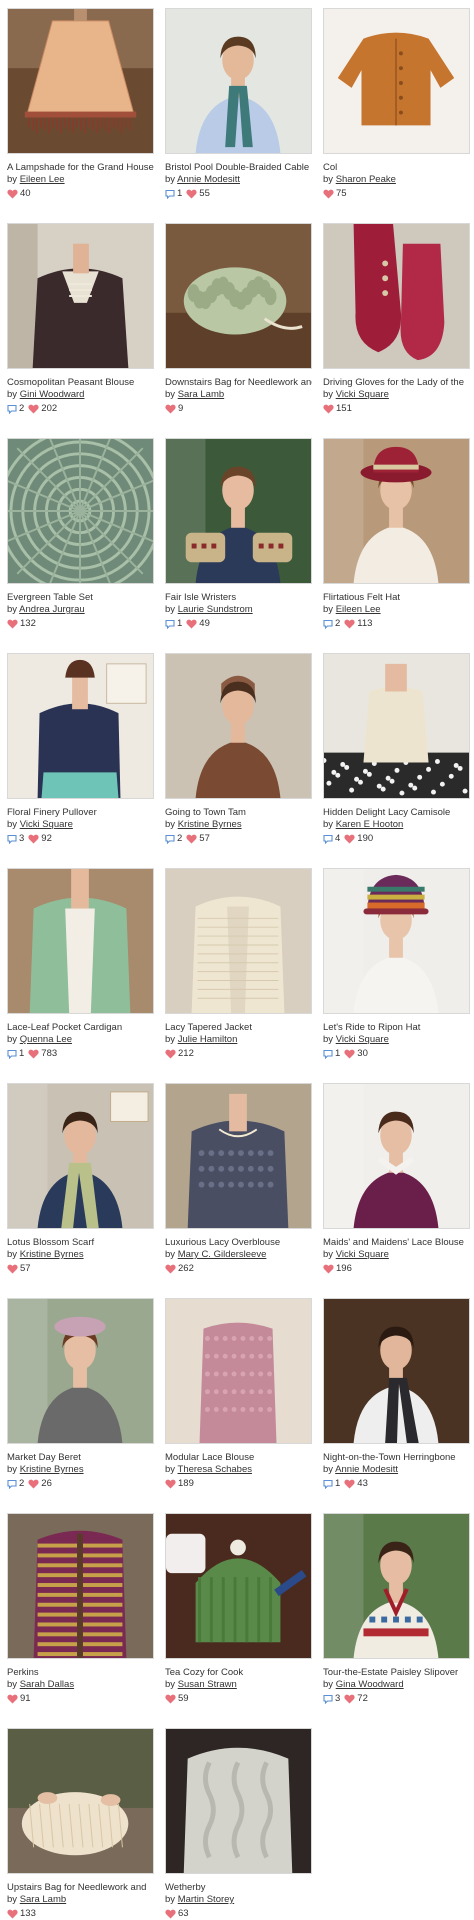 Image resolution: width=474 pixels, height=1920 pixels. Describe the element at coordinates (396, 941) in the screenshot. I see `striped-hat-thumbnail` at that location.